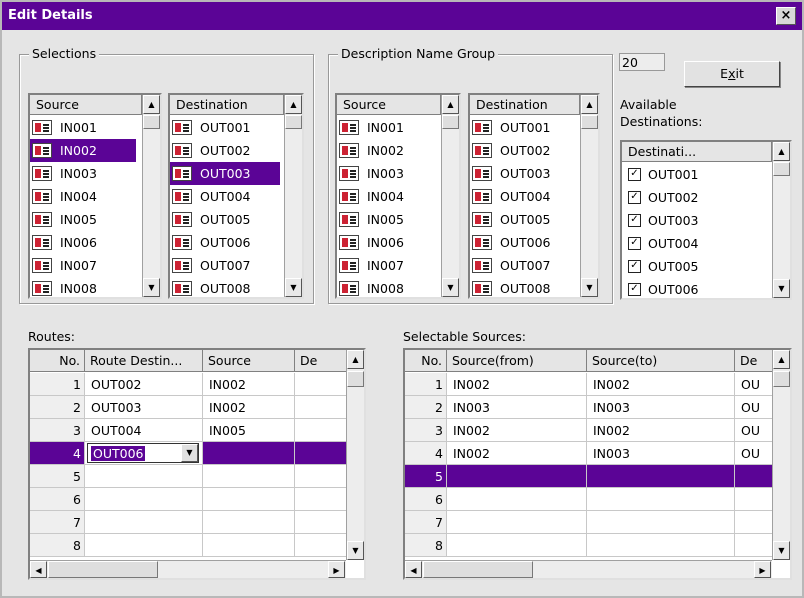 This screenshot has height=598, width=804. What do you see at coordinates (525, 173) in the screenshot?
I see `list-item: OUT003` at bounding box center [525, 173].